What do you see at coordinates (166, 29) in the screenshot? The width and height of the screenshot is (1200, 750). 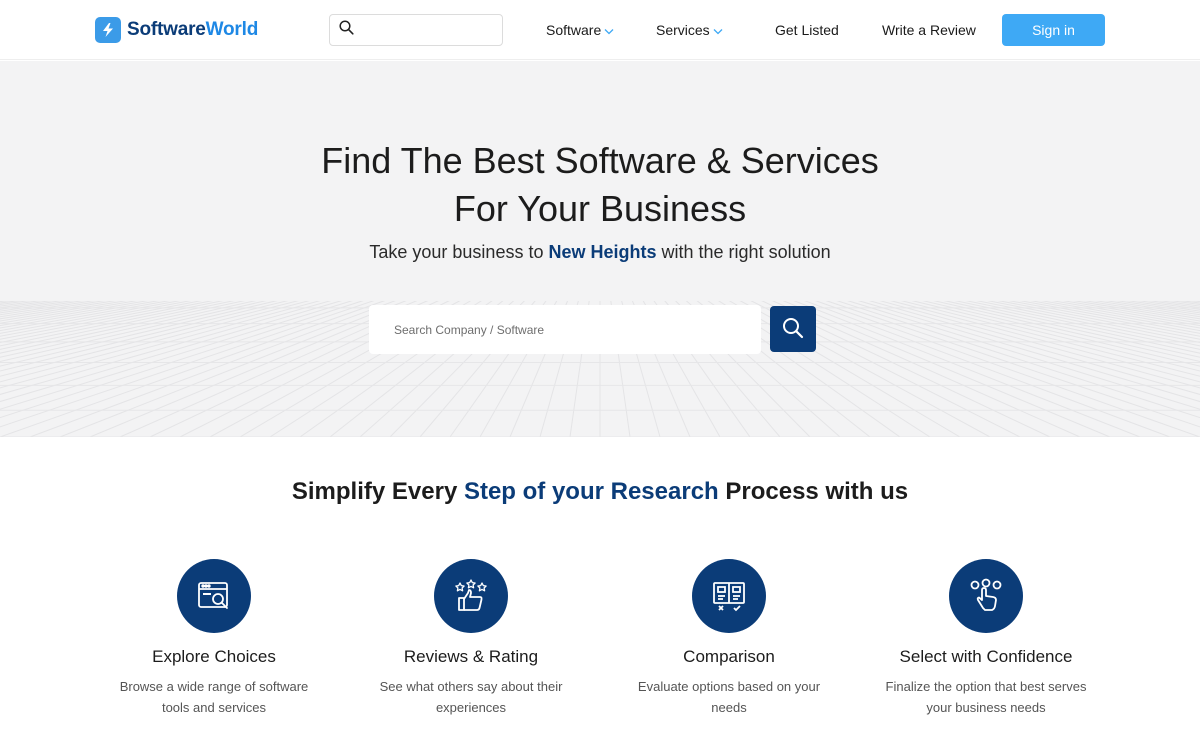 I see `logo-text-software: Software` at bounding box center [166, 29].